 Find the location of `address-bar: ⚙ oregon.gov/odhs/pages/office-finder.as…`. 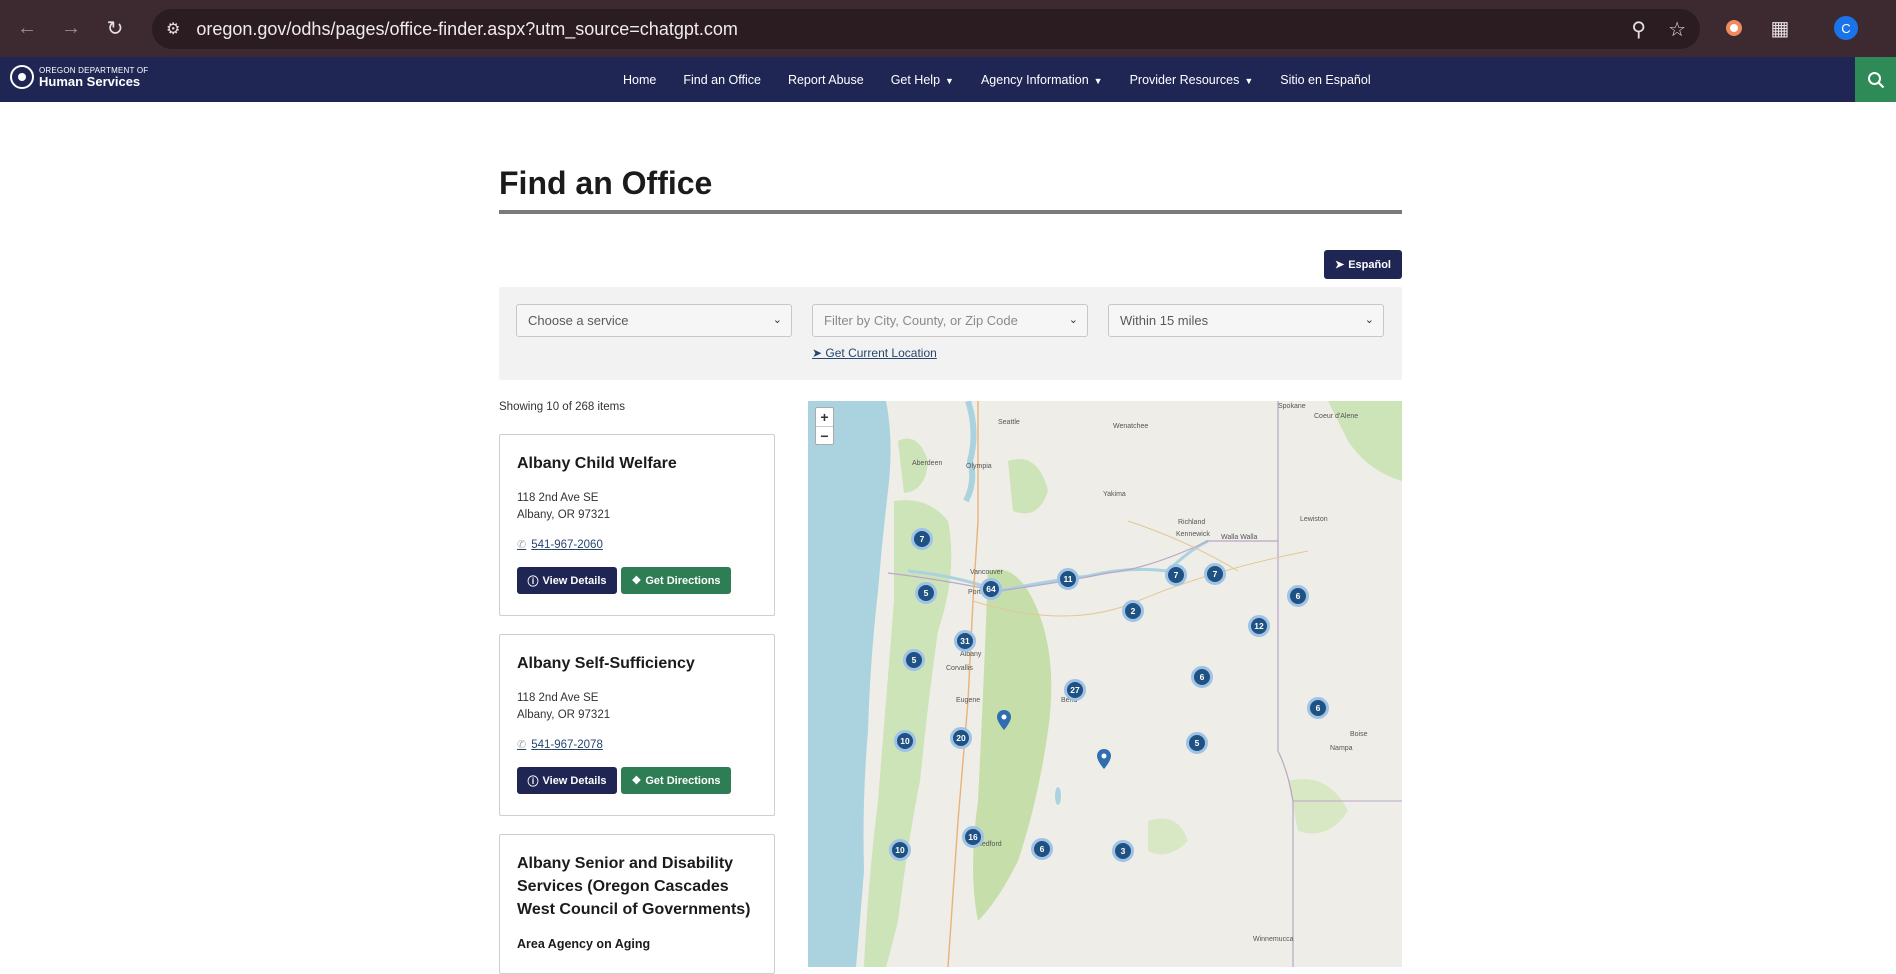

address-bar: ⚙ oregon.gov/odhs/pages/office-finder.as… is located at coordinates (926, 29).